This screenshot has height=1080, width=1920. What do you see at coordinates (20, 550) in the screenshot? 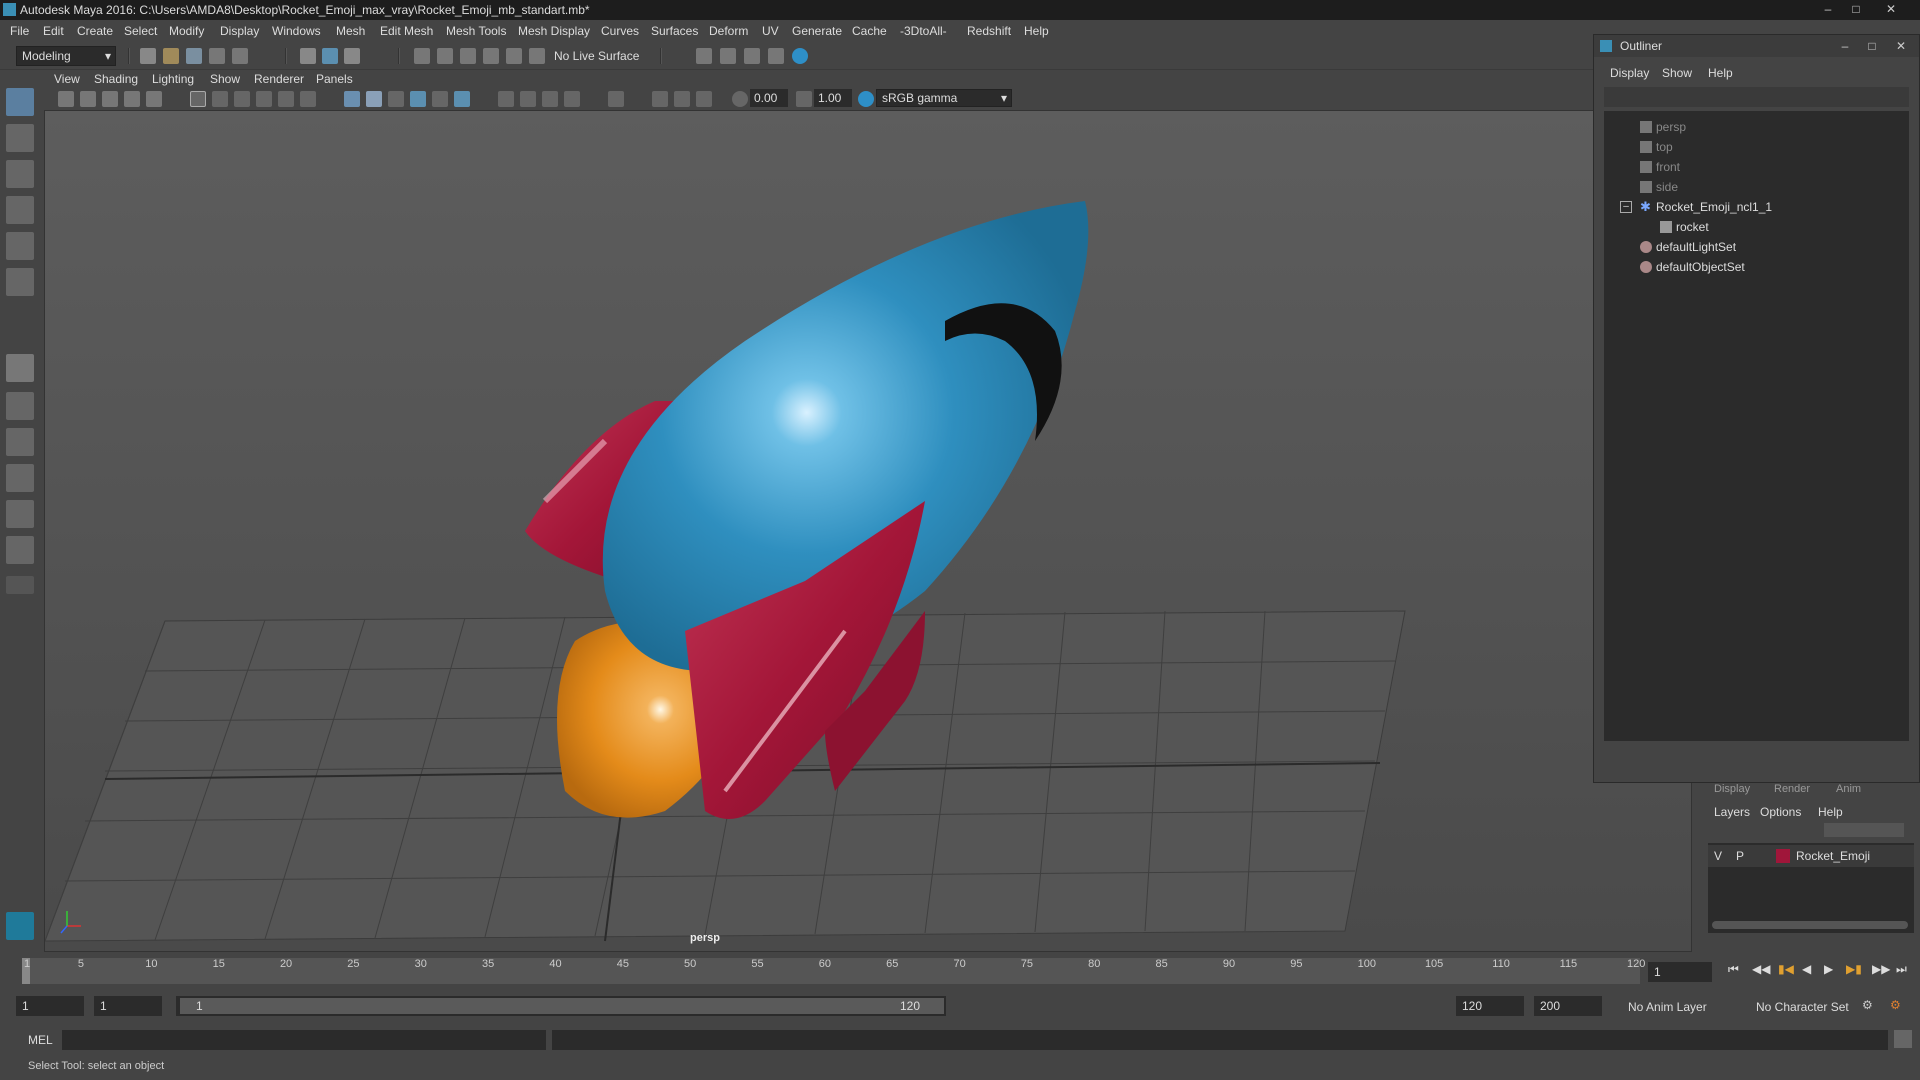
I see `hypershade-layout-icon` at bounding box center [20, 550].